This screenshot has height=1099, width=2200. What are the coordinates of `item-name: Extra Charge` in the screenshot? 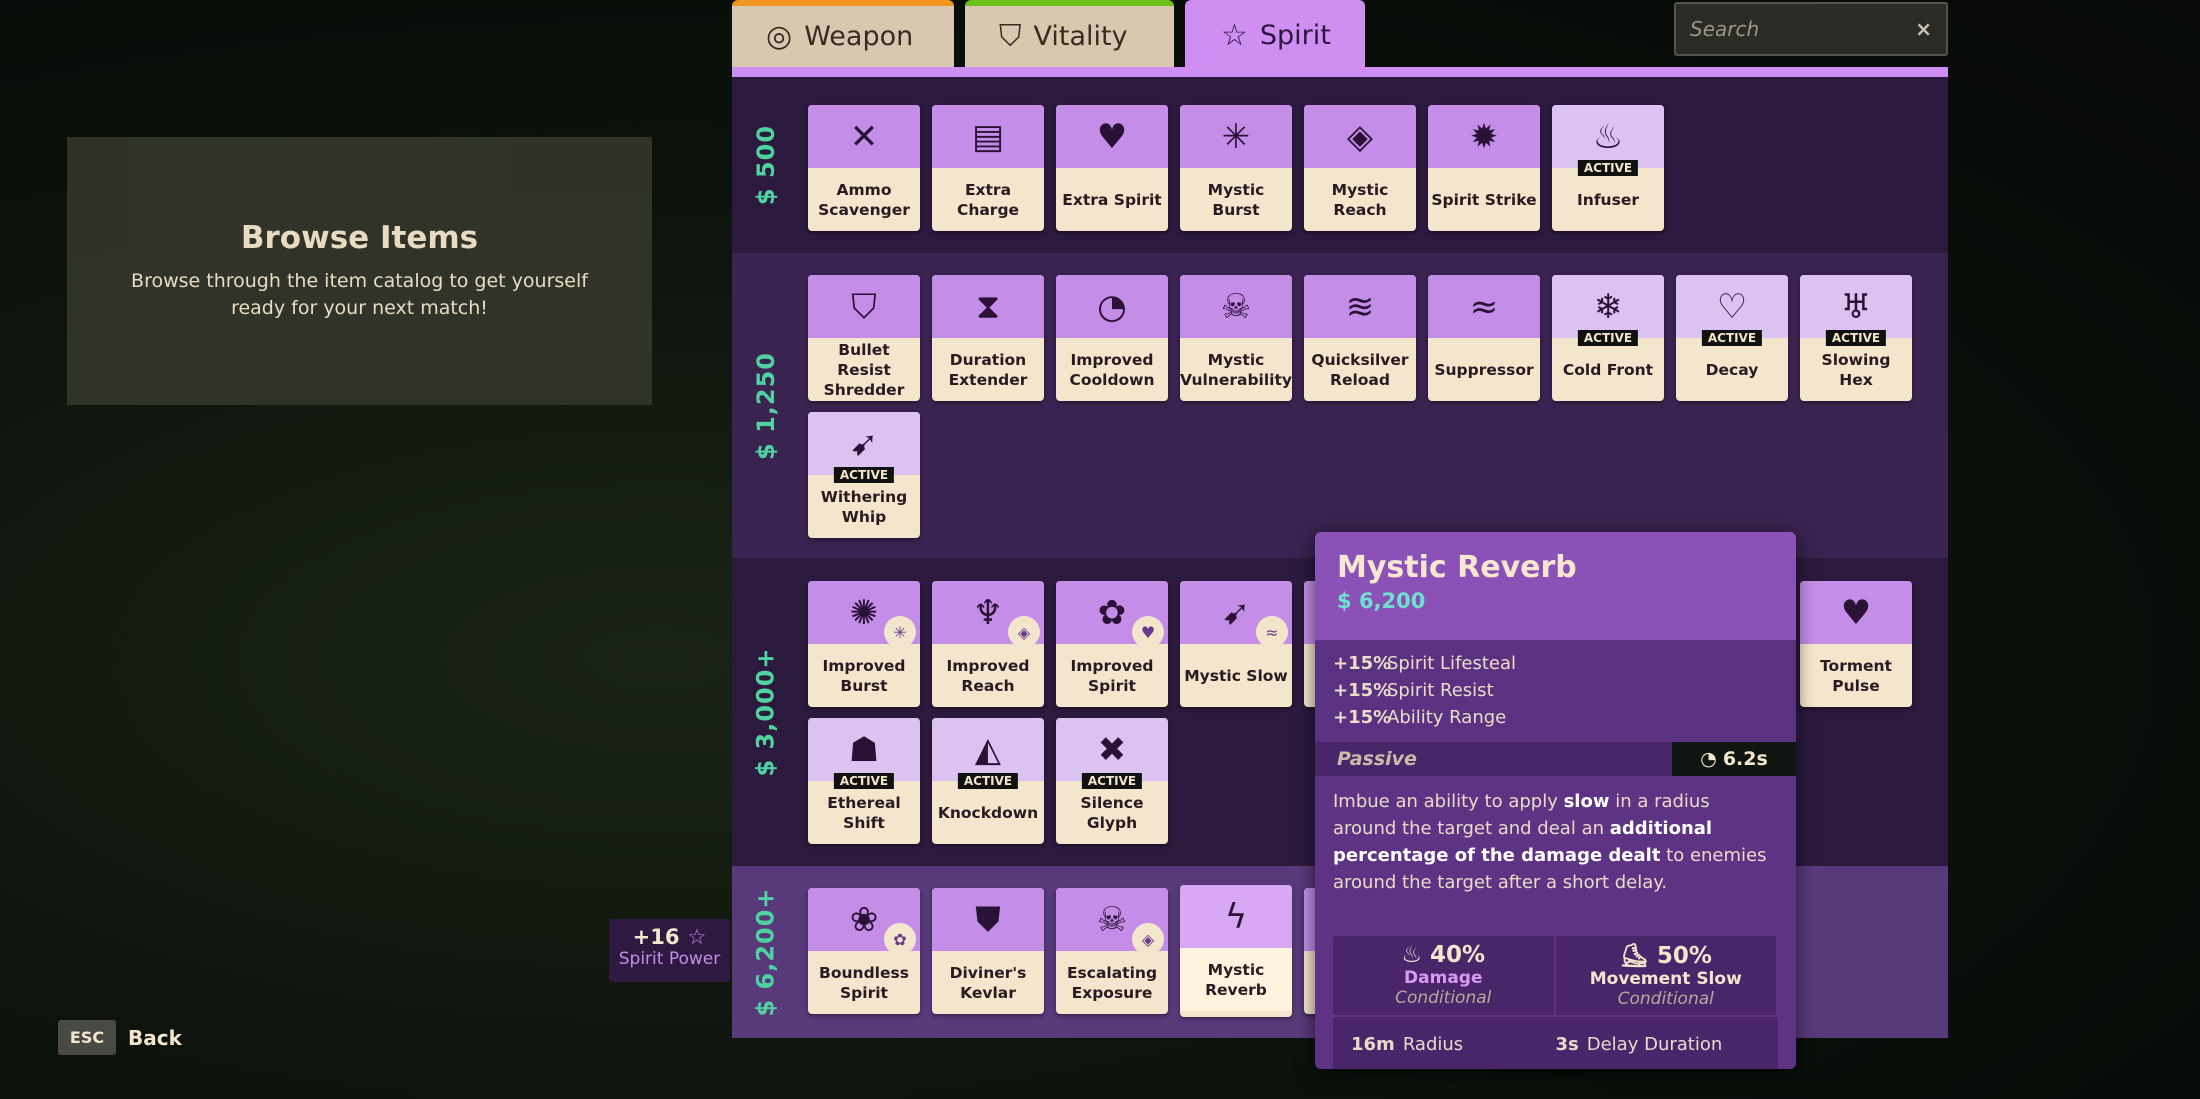 It's located at (988, 199).